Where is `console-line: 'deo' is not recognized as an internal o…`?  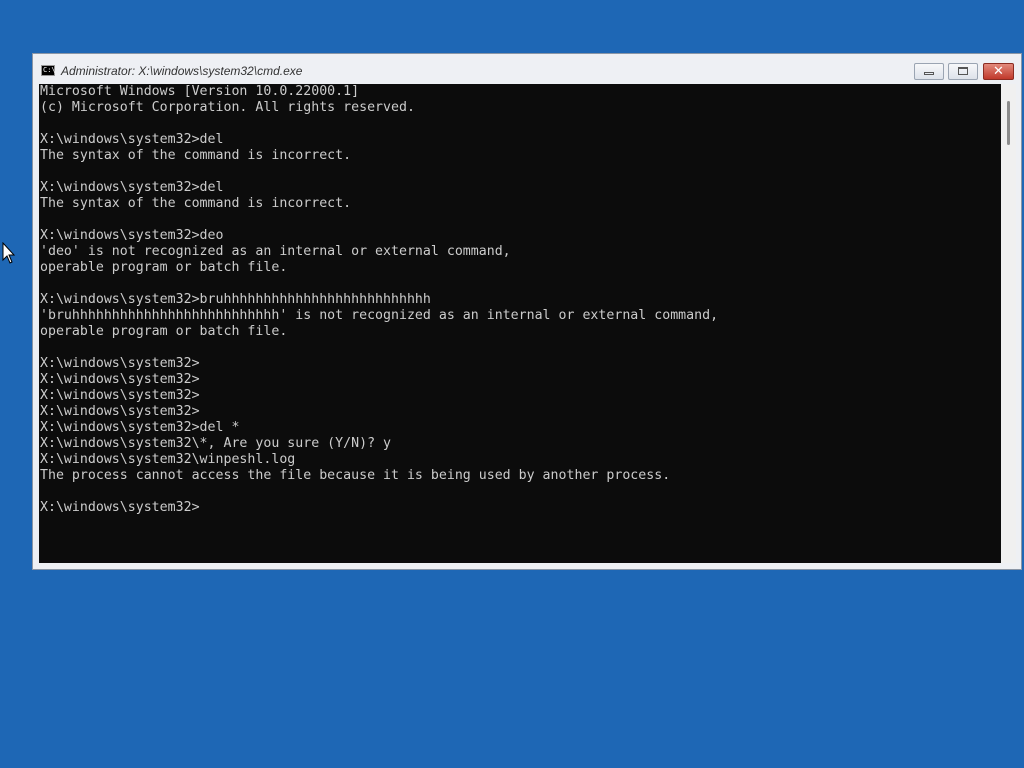 console-line: 'deo' is not recognized as an internal o… is located at coordinates (275, 251).